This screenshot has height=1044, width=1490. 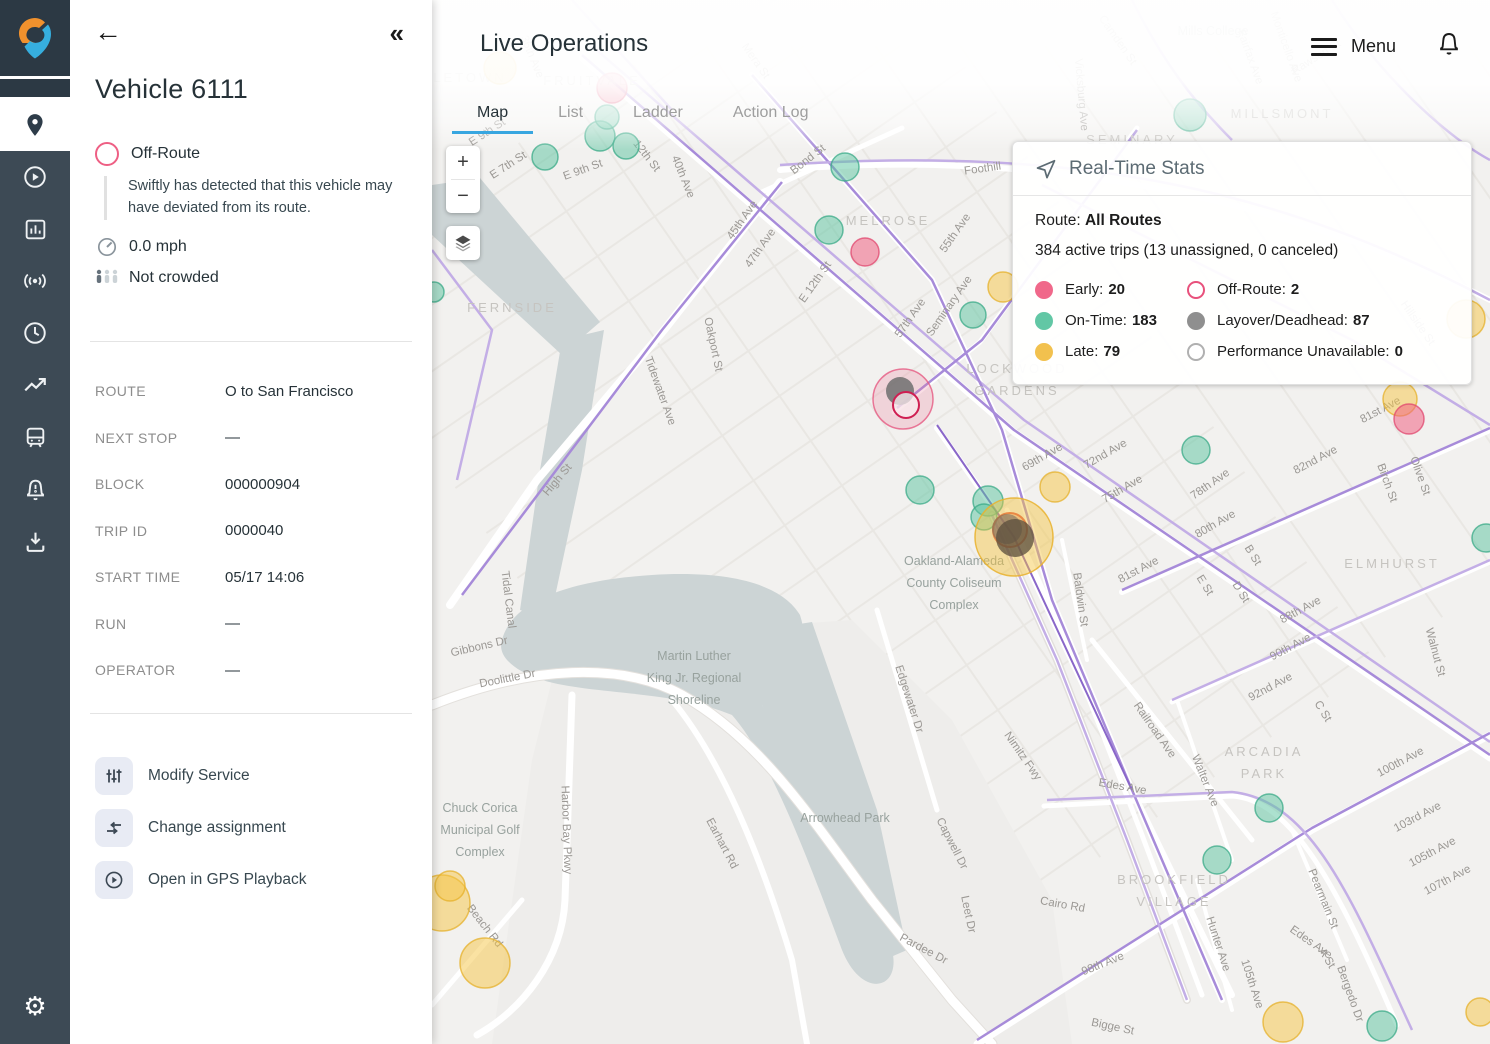 I want to click on page-title: Live Operations, so click(x=564, y=43).